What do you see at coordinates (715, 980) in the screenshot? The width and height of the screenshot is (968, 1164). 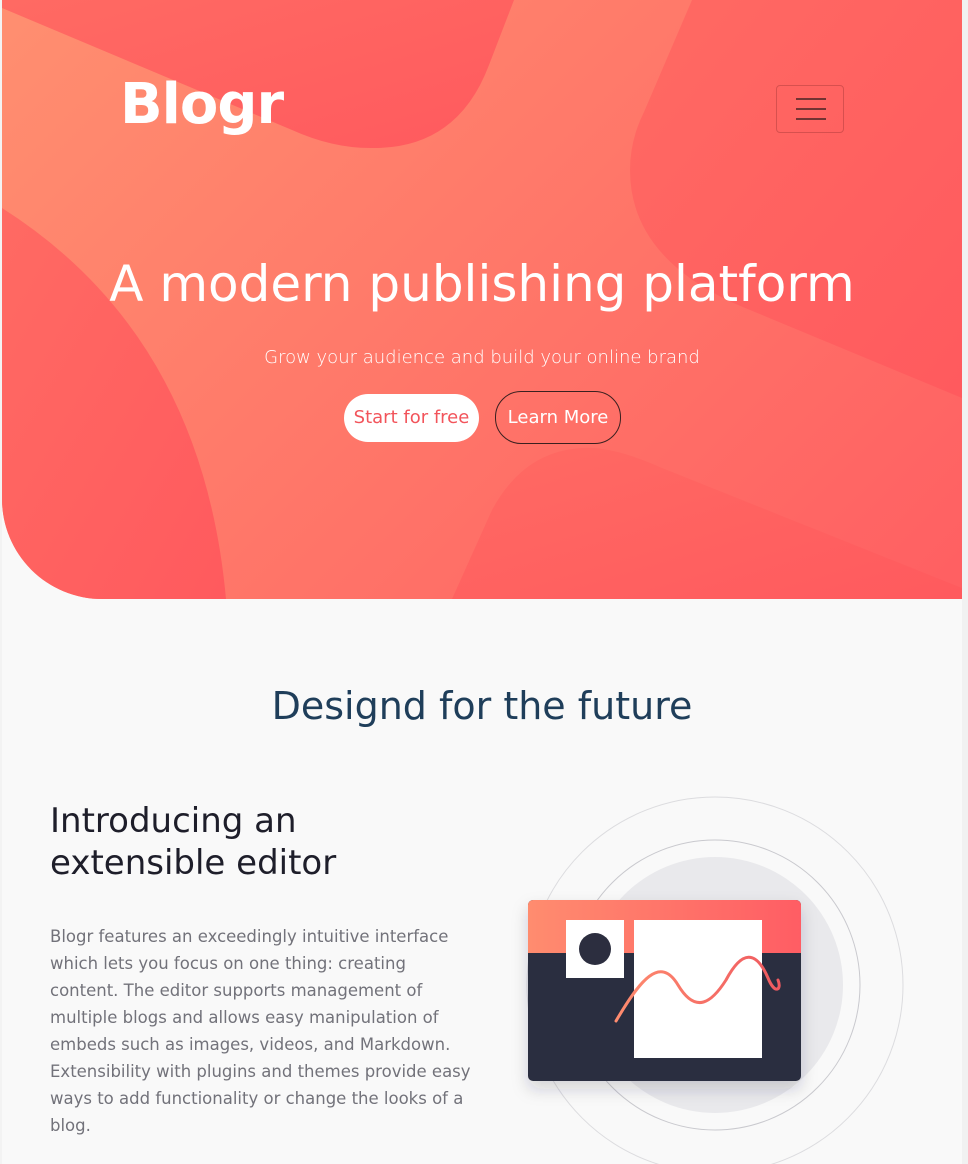 I see `editor-illustration` at bounding box center [715, 980].